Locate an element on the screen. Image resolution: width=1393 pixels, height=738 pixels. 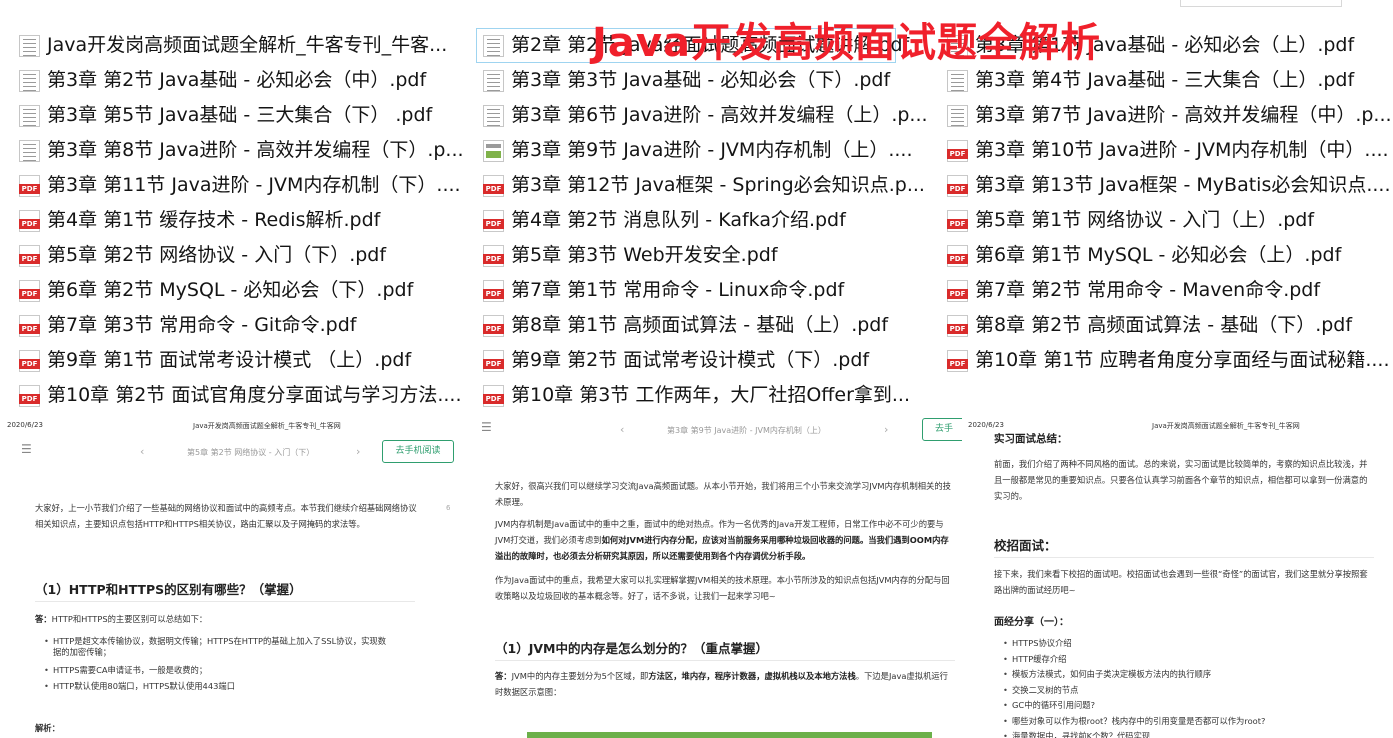
file-name: 第6章 第1节 MySQL - 必知必会（上）.pdf is located at coordinates (1158, 255).